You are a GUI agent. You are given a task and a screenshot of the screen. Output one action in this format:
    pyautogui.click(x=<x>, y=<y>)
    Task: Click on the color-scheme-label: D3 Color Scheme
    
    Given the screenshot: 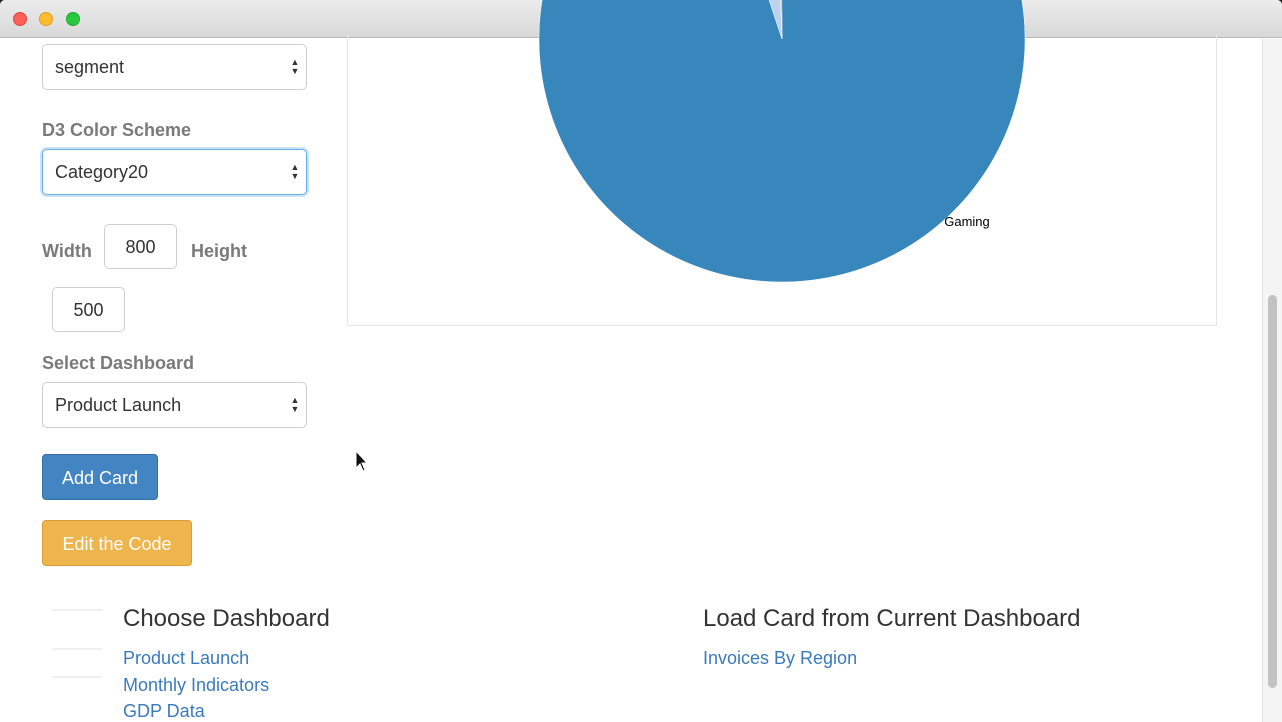 What is the action you would take?
    pyautogui.click(x=117, y=130)
    